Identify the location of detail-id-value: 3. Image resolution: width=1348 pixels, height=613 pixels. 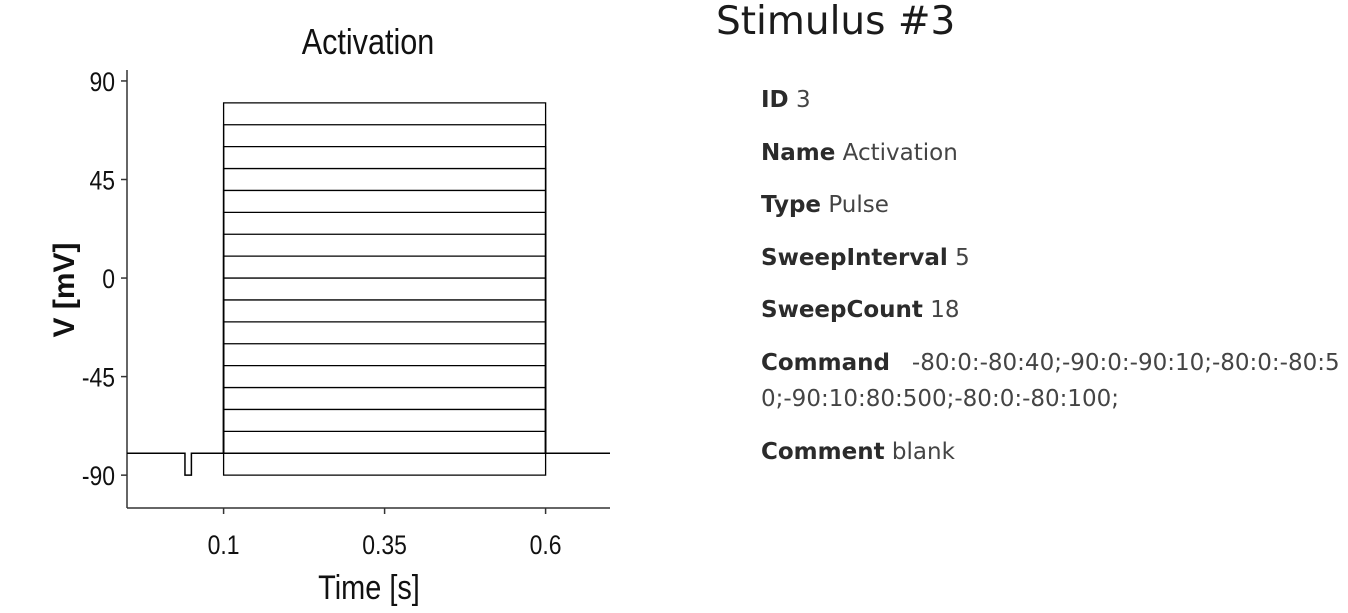
(803, 100).